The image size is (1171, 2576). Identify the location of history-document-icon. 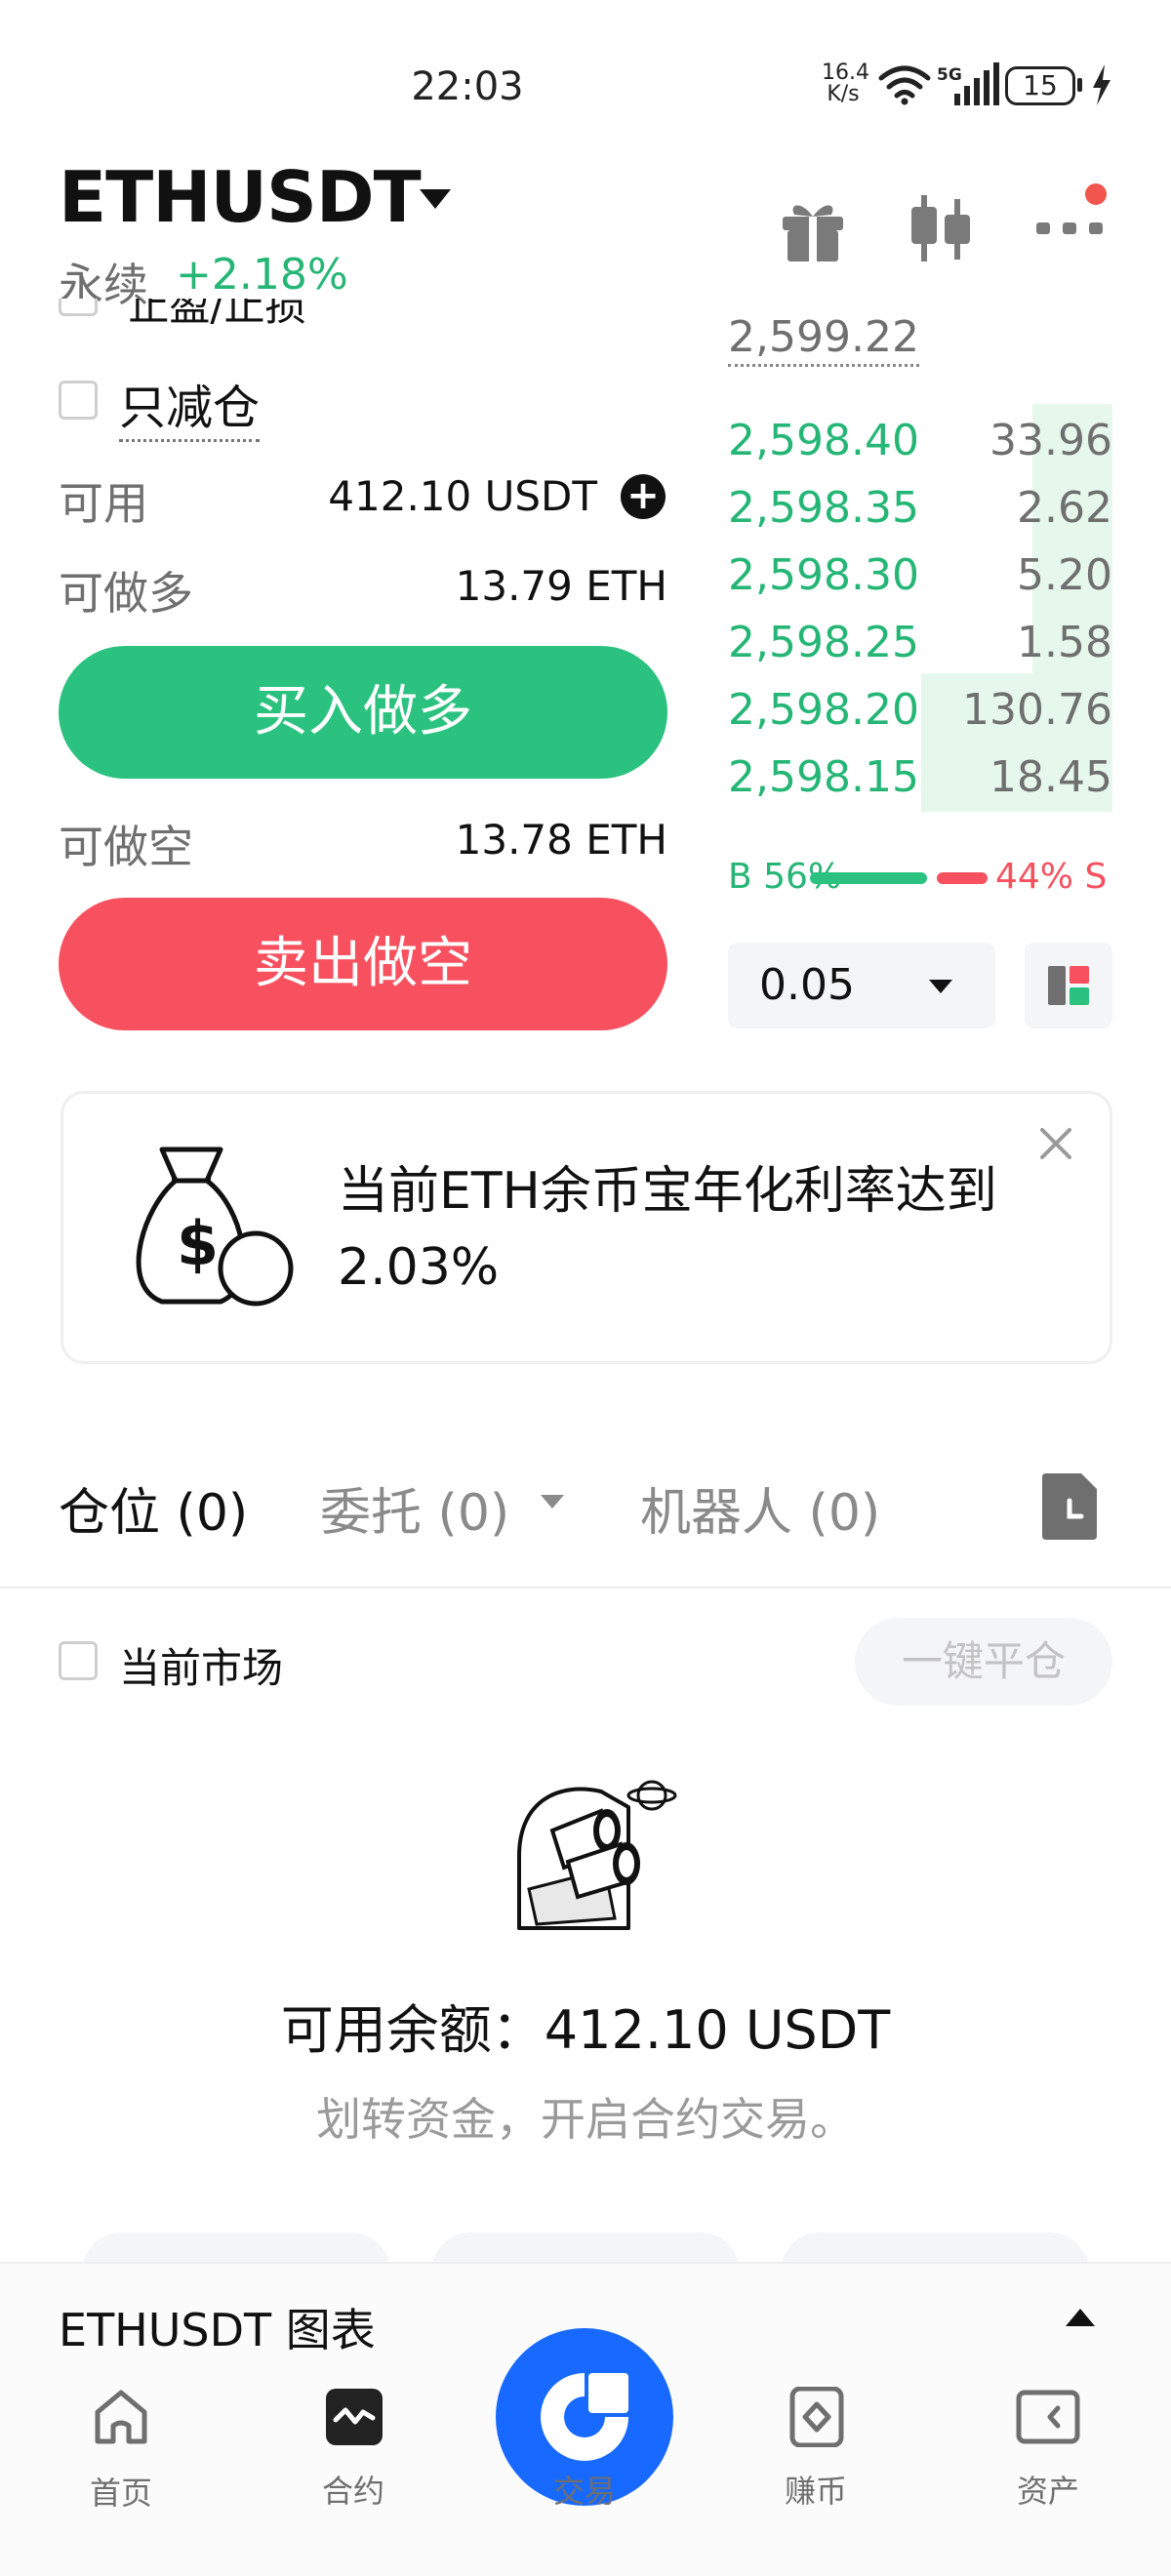
(1069, 1508).